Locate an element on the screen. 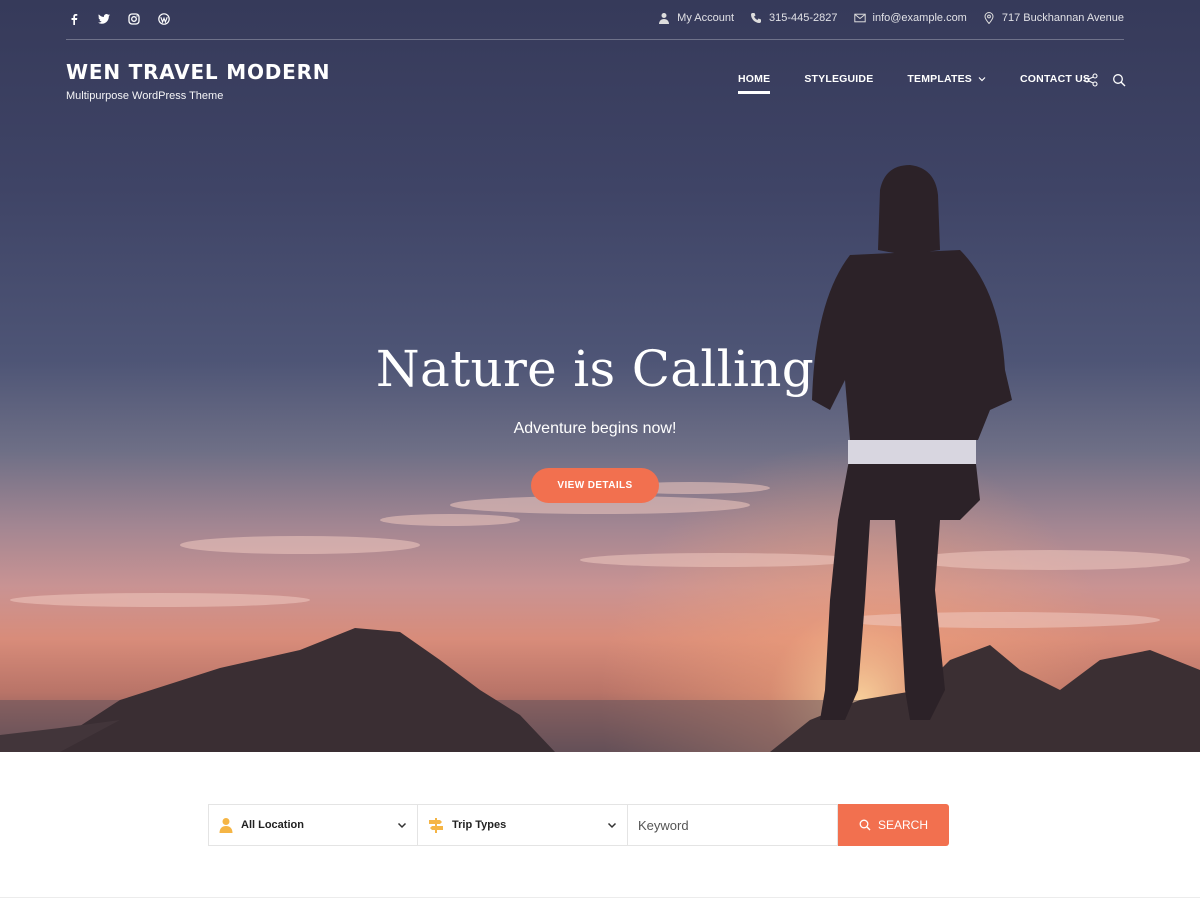 This screenshot has width=1200, height=900. hero-title: Nature is Calling is located at coordinates (595, 369).